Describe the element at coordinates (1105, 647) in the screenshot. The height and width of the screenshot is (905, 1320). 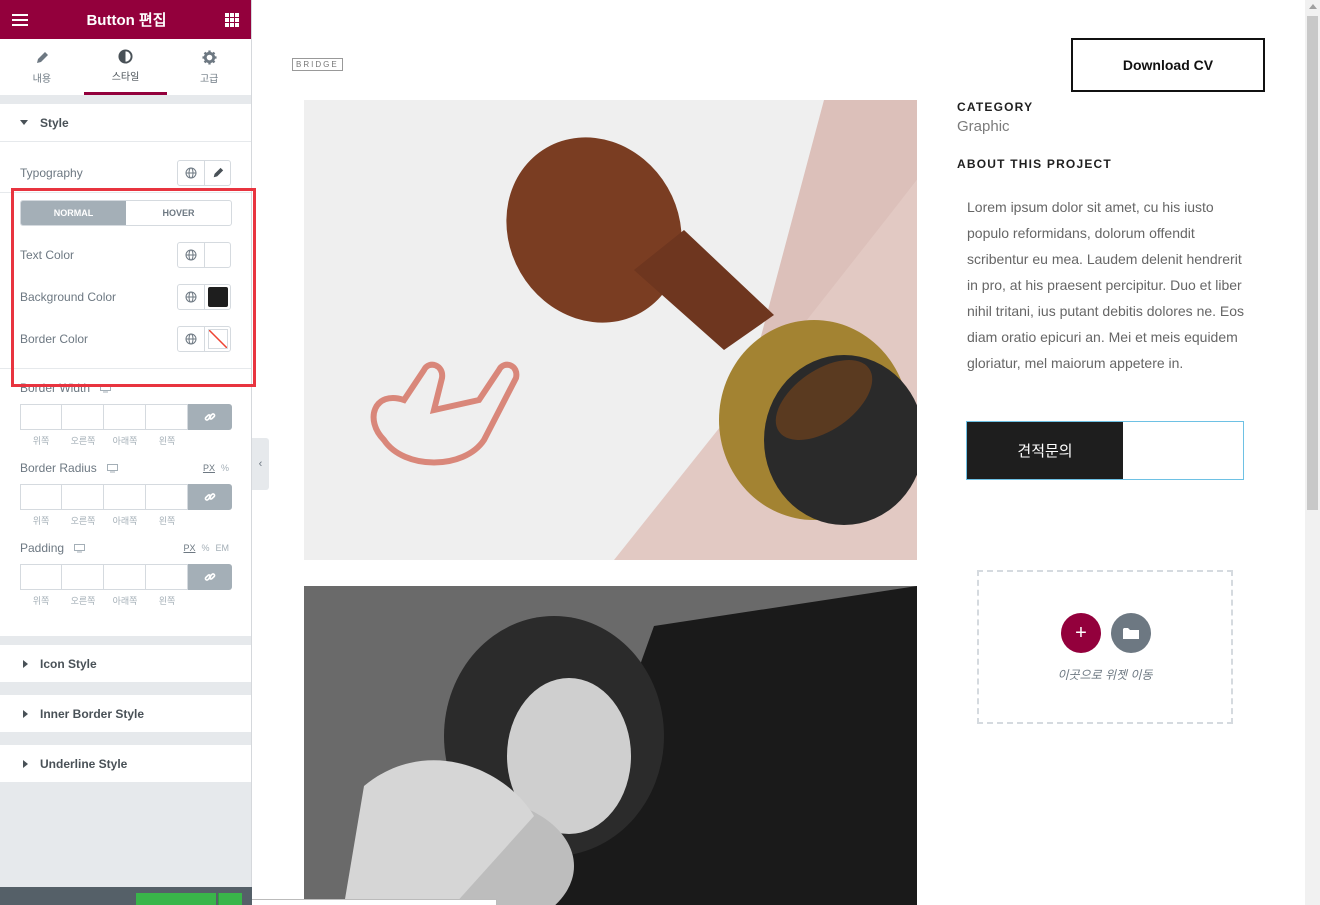
I see `widget-drop-zone: + 이곳으로 위젯 이동` at that location.